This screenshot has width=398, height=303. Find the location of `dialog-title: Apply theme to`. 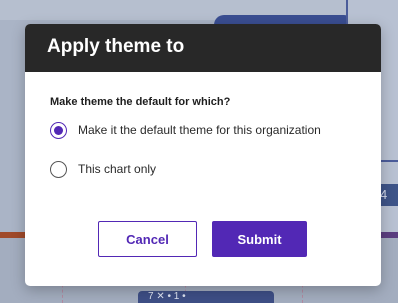

dialog-title: Apply theme to is located at coordinates (203, 48).